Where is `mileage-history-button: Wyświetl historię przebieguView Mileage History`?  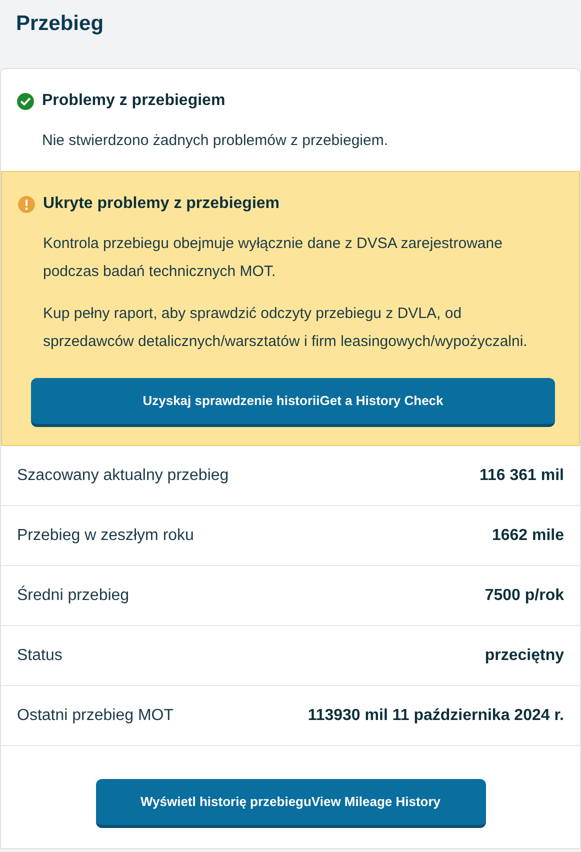 mileage-history-button: Wyświetl historię przebieguView Mileage History is located at coordinates (291, 803).